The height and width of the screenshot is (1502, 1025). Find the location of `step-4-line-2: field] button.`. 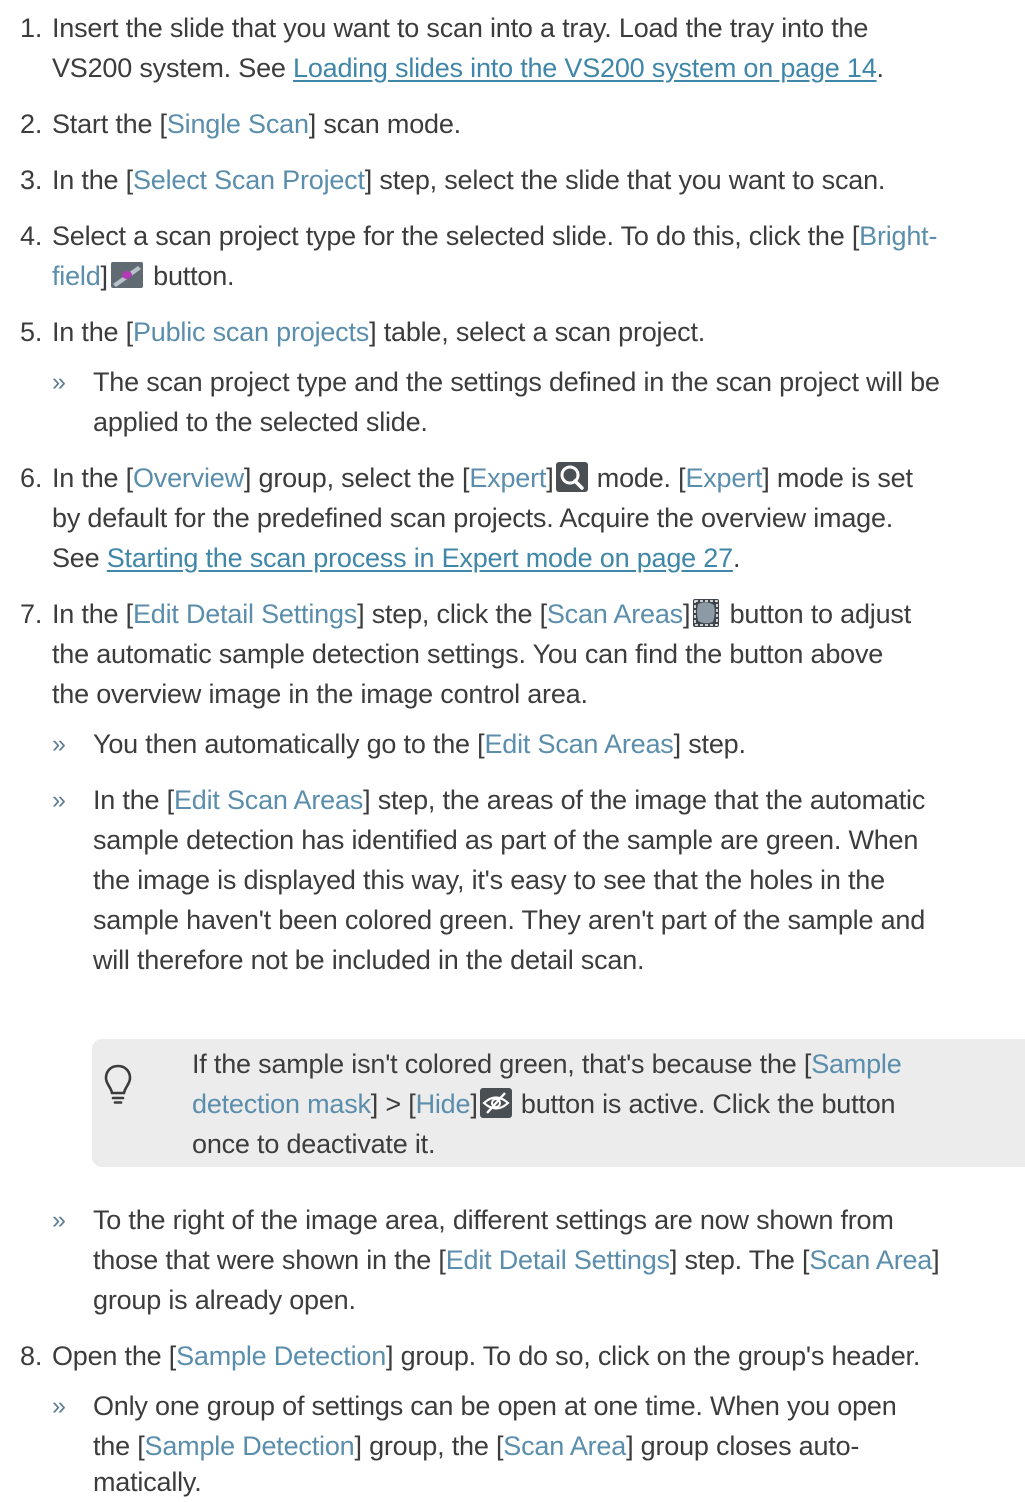

step-4-line-2: field] button. is located at coordinates (512, 276).